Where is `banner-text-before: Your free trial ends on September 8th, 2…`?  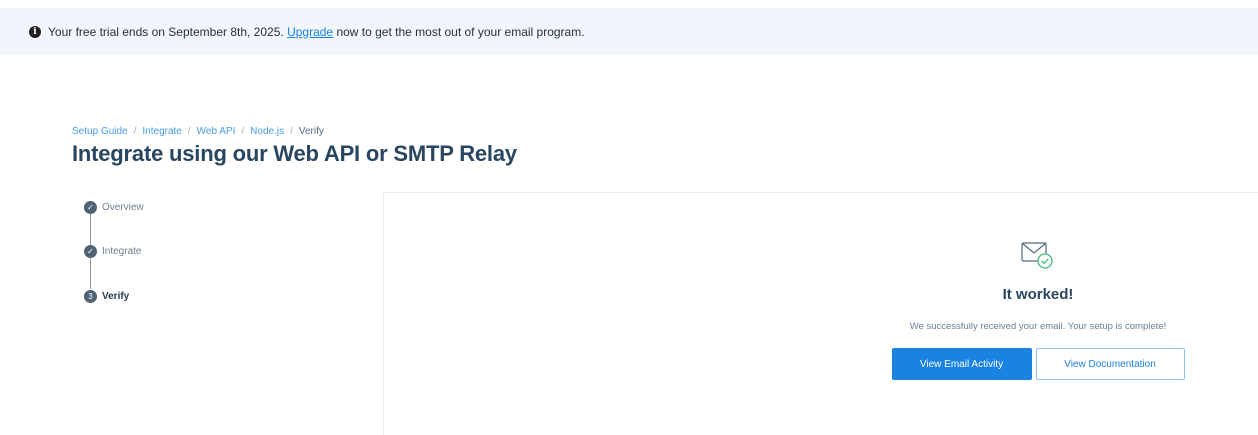 banner-text-before: Your free trial ends on September 8th, 2… is located at coordinates (166, 31).